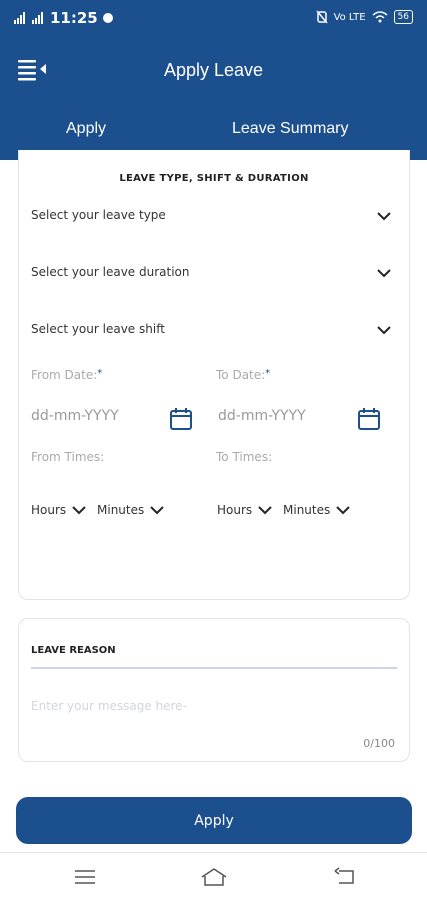 This screenshot has width=427, height=900. Describe the element at coordinates (86, 129) in the screenshot. I see `tab-apply: Apply` at that location.